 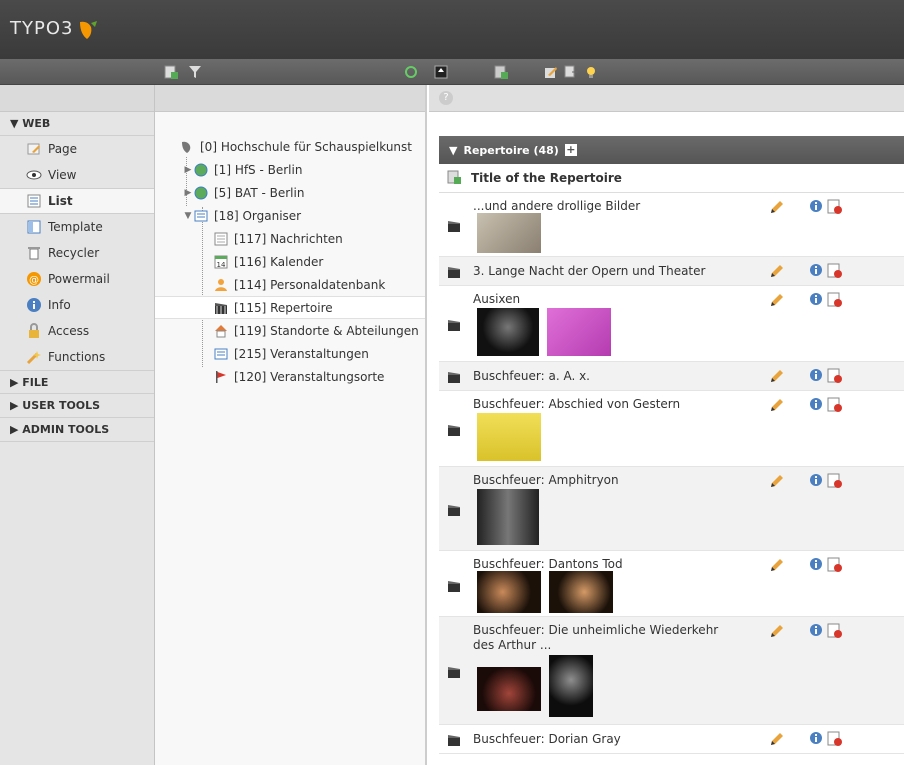 I want to click on tree-node: ▶ [5] BAT - Berlin, so click(x=290, y=192).